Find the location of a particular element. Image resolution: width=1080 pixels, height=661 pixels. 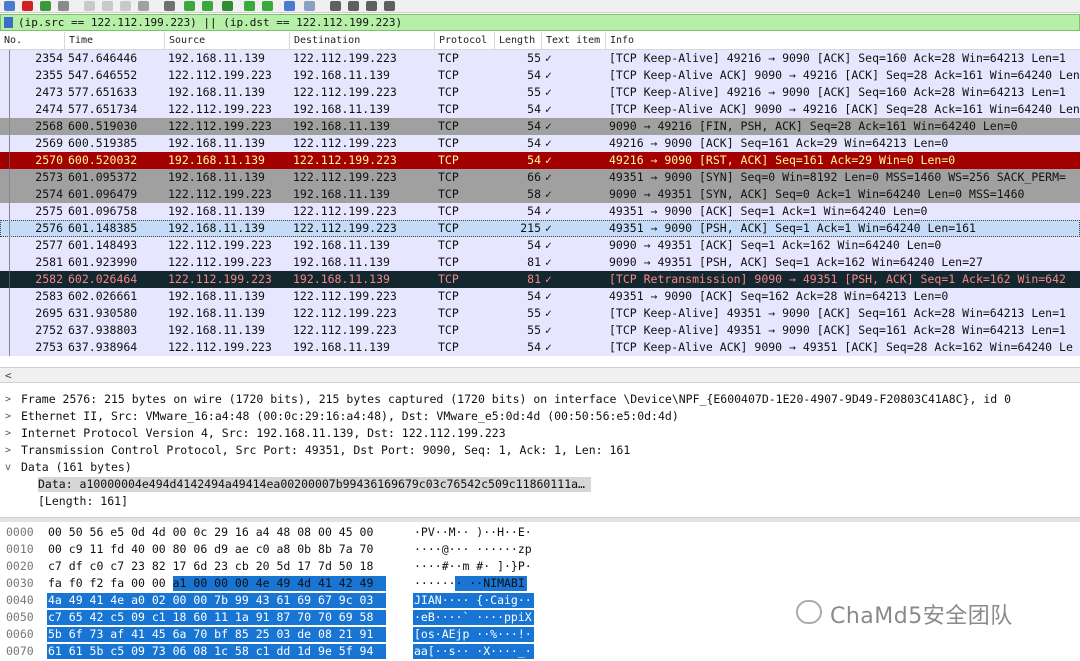

hex-ascii: aa[··s·· ·X····_· is located at coordinates (473, 651).